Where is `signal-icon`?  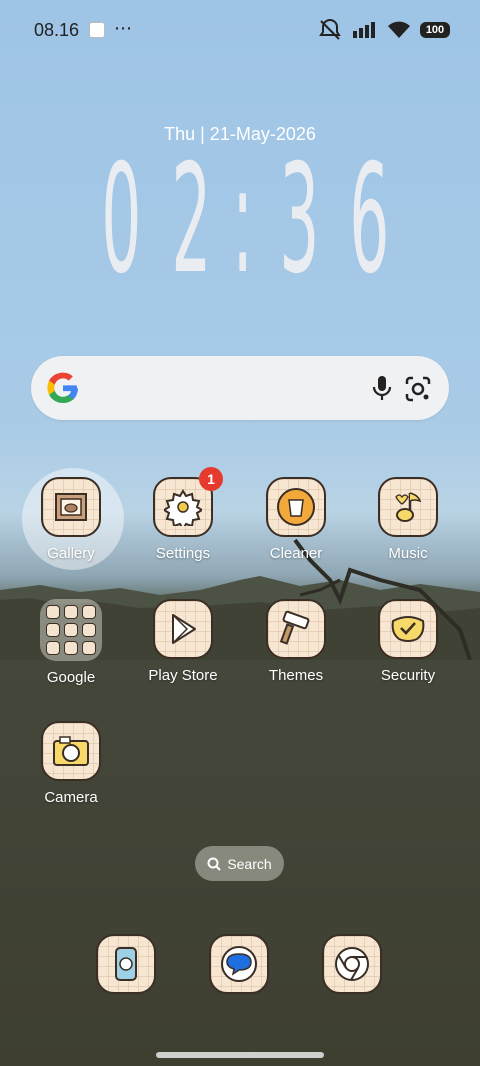
signal-icon is located at coordinates (364, 30).